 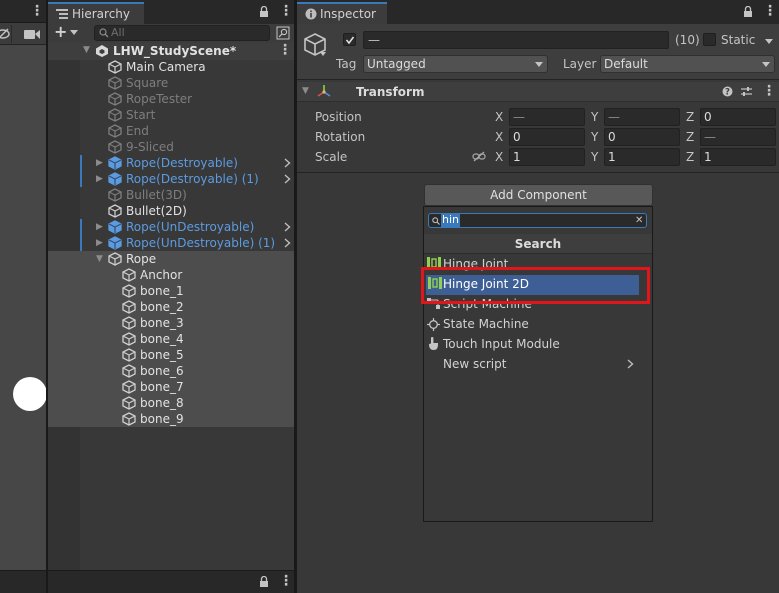 I want to click on static-dropdown-icon, so click(x=769, y=41).